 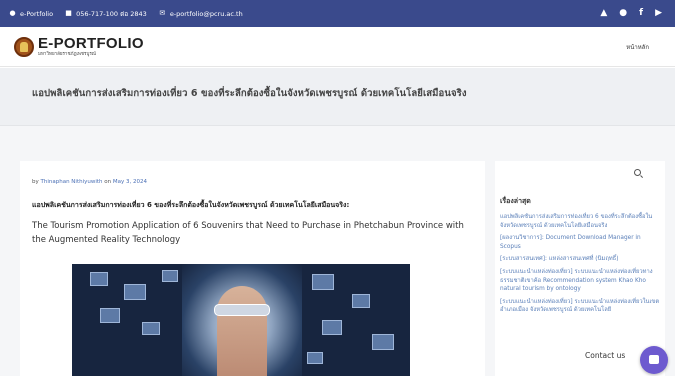 I want to click on phone-label: 056-717-100 ต่อ 2843, so click(x=111, y=13).